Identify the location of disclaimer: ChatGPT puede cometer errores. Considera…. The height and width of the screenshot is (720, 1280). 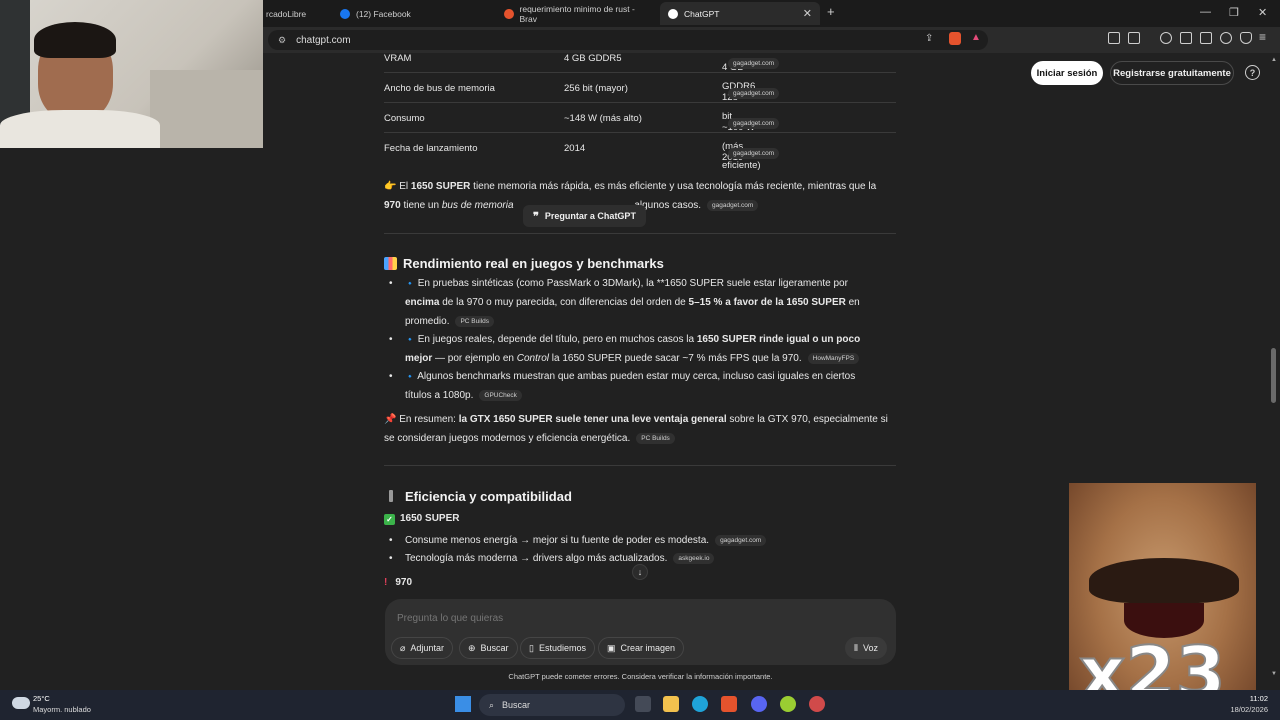
(640, 676).